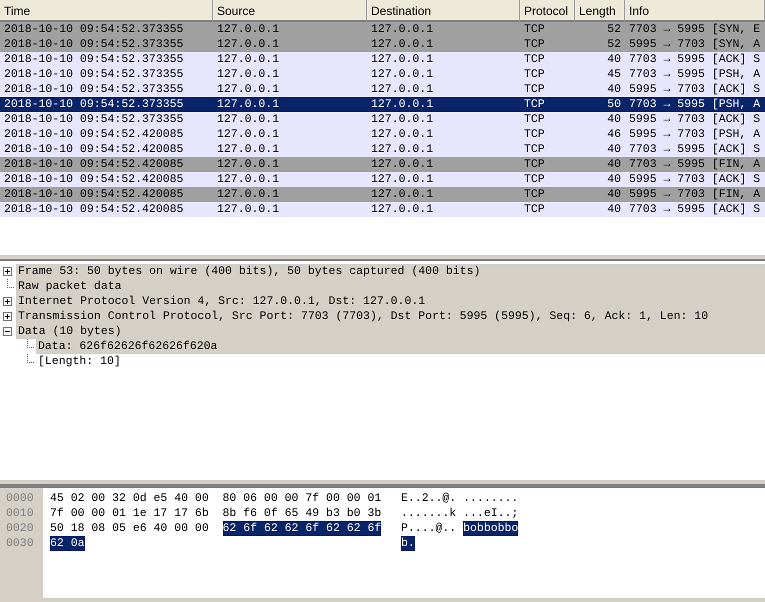  Describe the element at coordinates (106, 11) in the screenshot. I see `column-header: Time` at that location.